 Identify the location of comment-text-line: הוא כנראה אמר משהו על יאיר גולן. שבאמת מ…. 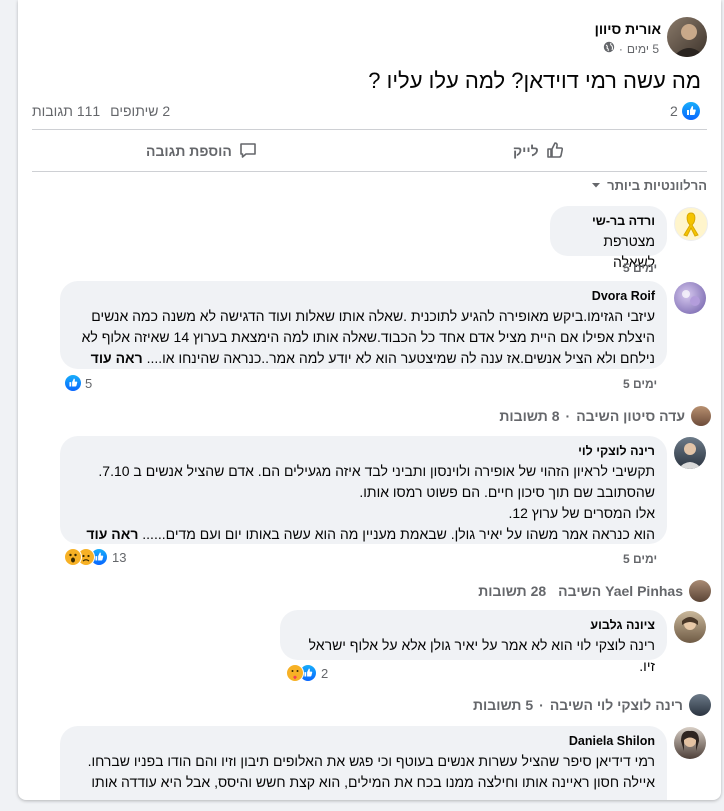
(370, 534).